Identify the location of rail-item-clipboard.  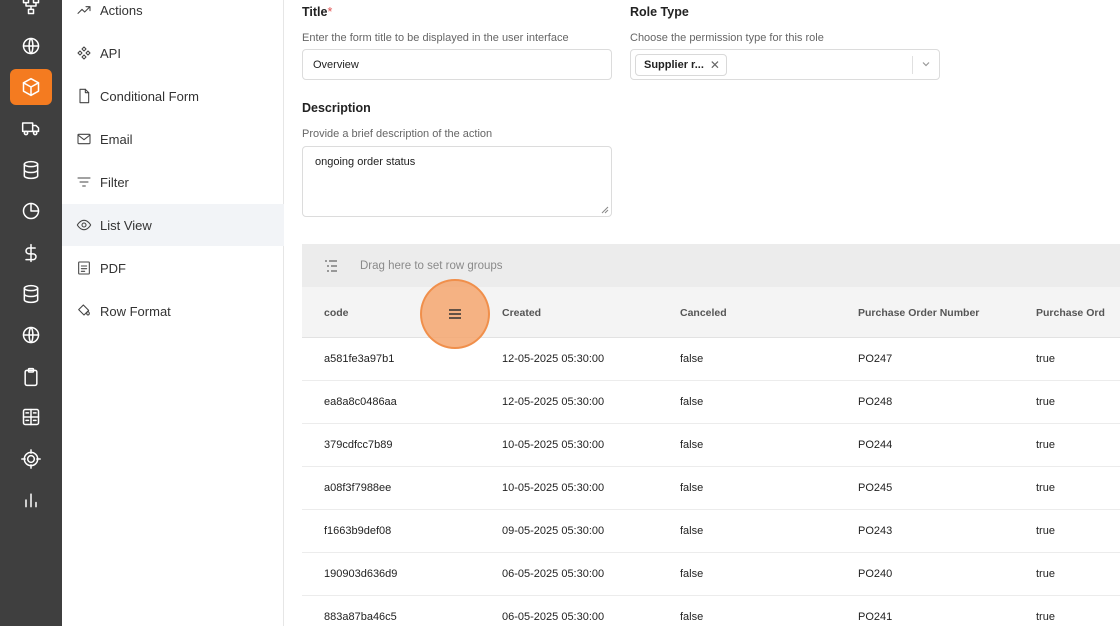
(31, 377).